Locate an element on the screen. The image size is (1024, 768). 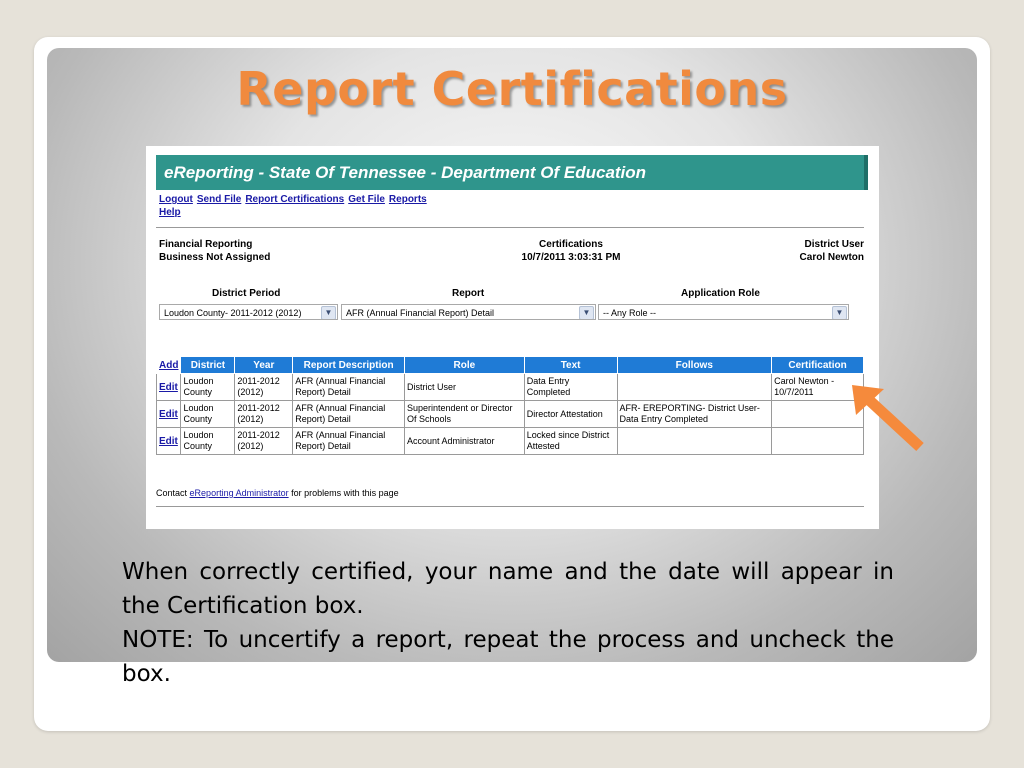
col-header-report-description: Report Description is located at coordinates (348, 365).